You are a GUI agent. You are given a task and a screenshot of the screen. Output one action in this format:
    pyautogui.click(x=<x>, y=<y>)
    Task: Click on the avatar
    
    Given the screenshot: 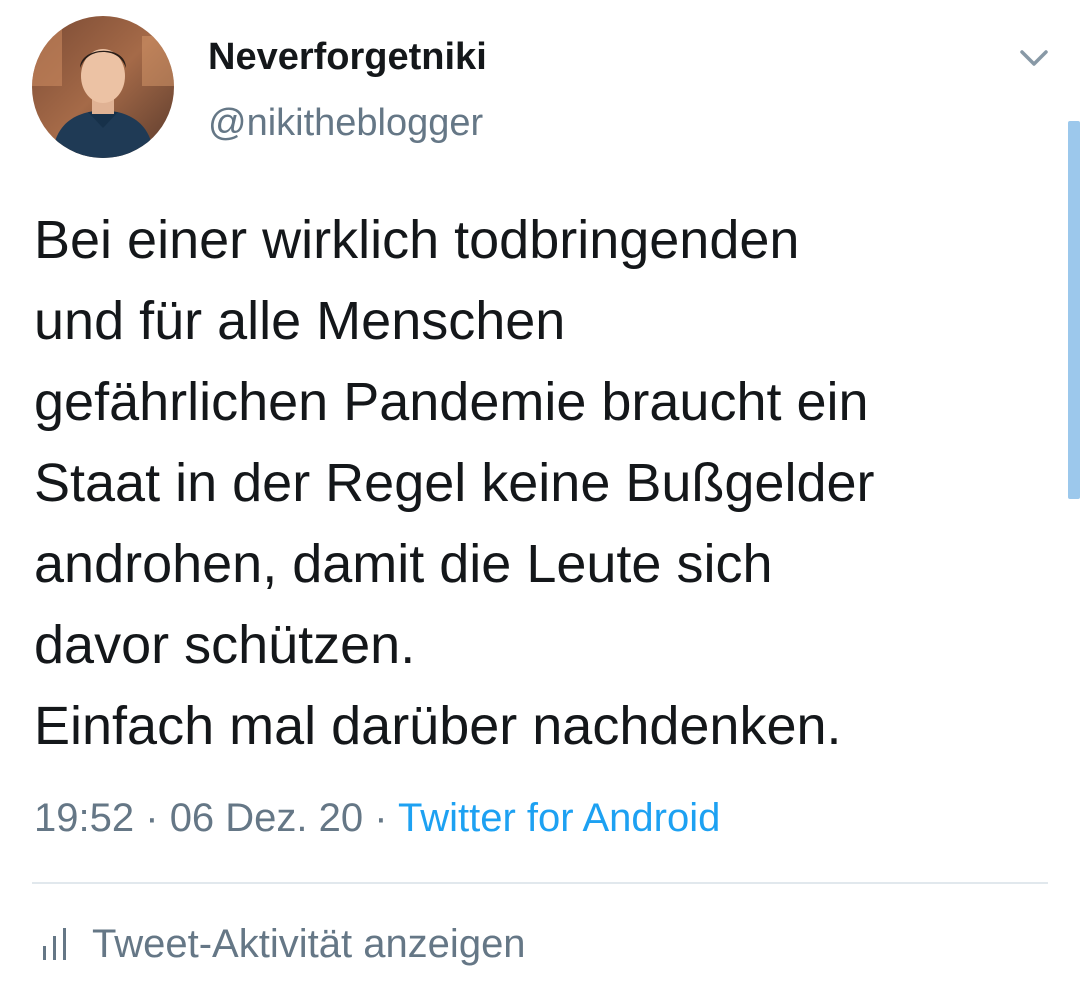 What is the action you would take?
    pyautogui.click(x=103, y=87)
    